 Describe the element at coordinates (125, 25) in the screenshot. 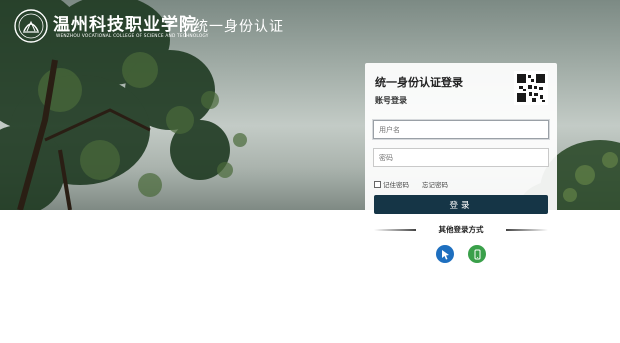

I see `school-name-cn: 温州科技职业学院` at that location.